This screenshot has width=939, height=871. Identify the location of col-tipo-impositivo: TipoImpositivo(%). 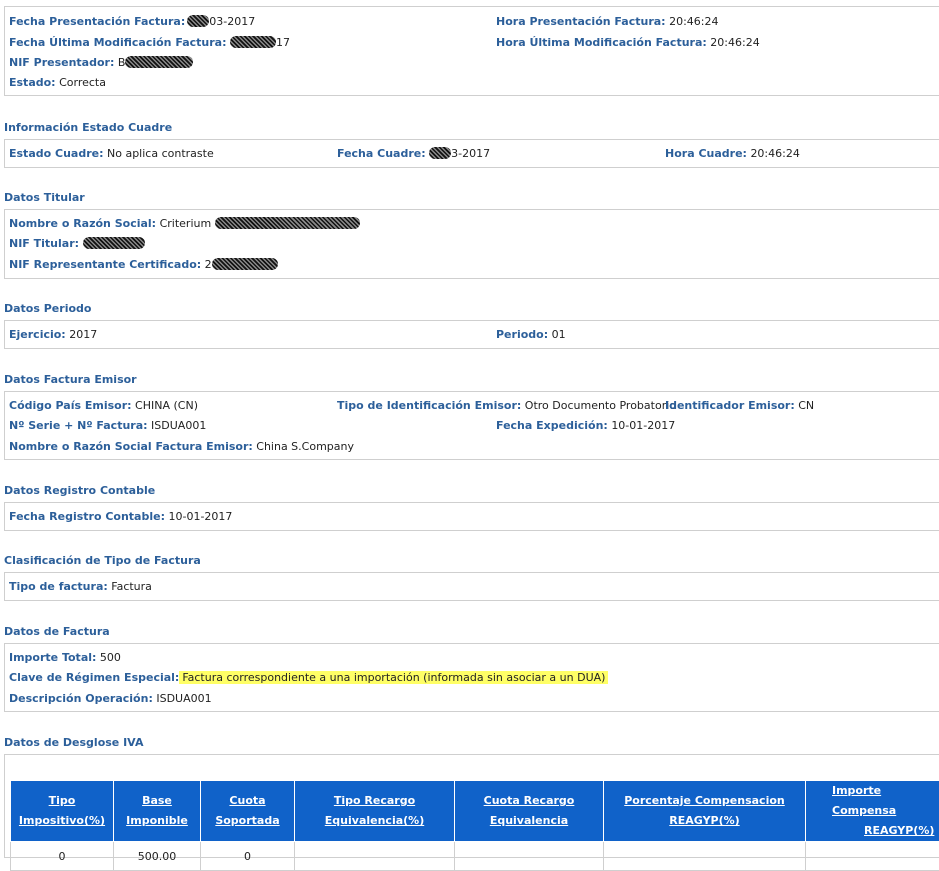
(62, 811).